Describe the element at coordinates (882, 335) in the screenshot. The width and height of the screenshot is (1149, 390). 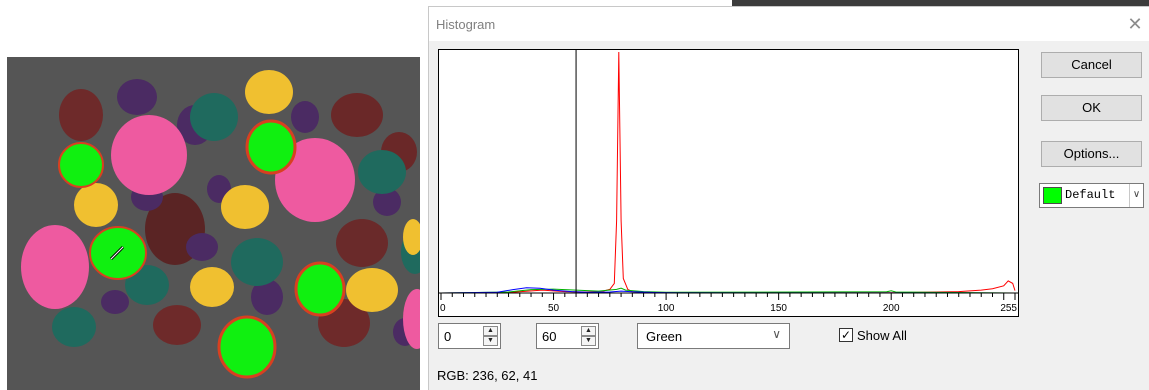
I see `show-all-label: Show All` at that location.